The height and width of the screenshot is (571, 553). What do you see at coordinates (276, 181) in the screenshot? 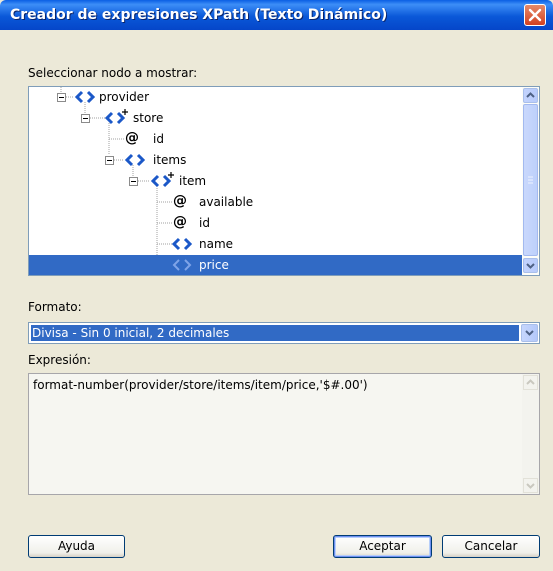
I see `tree-node-item: item` at bounding box center [276, 181].